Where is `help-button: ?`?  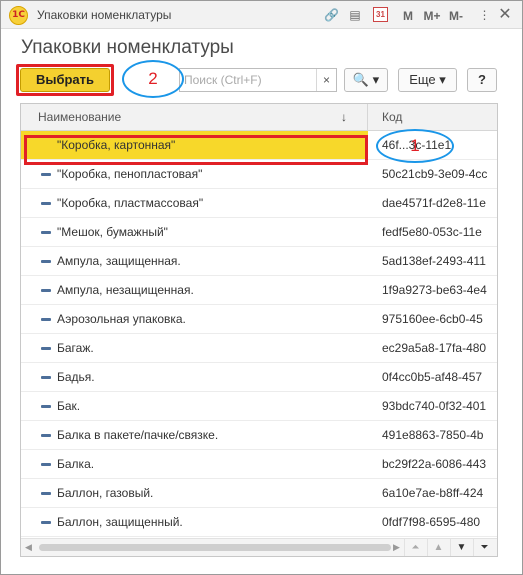
help-button: ? is located at coordinates (482, 80).